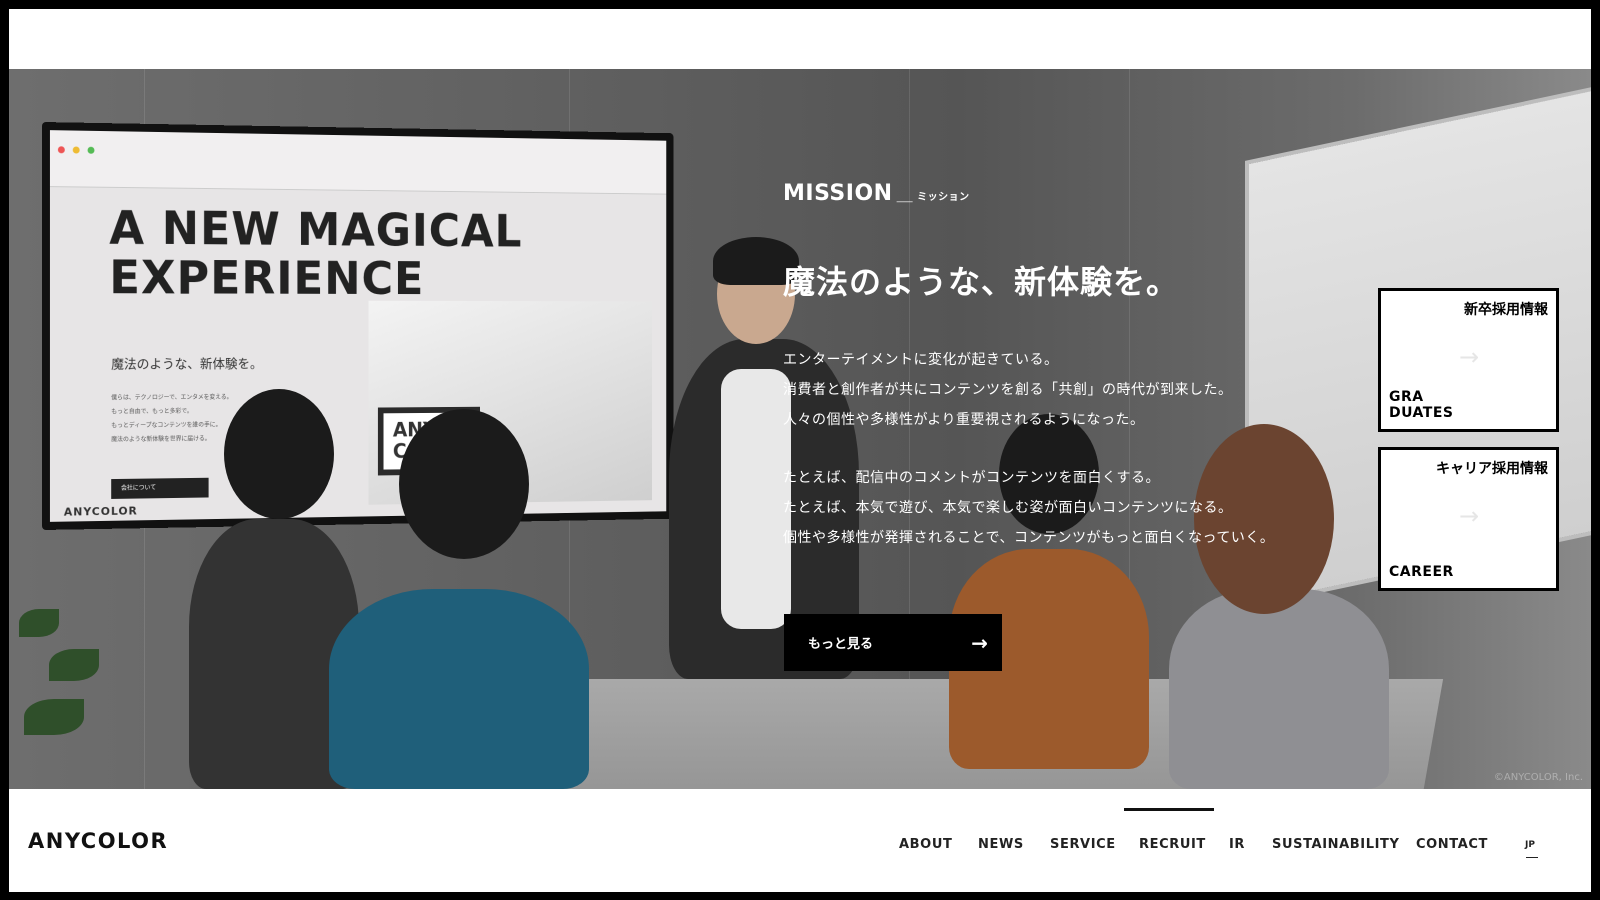 The image size is (1600, 900). What do you see at coordinates (61, 149) in the screenshot?
I see `close-dot-icon` at bounding box center [61, 149].